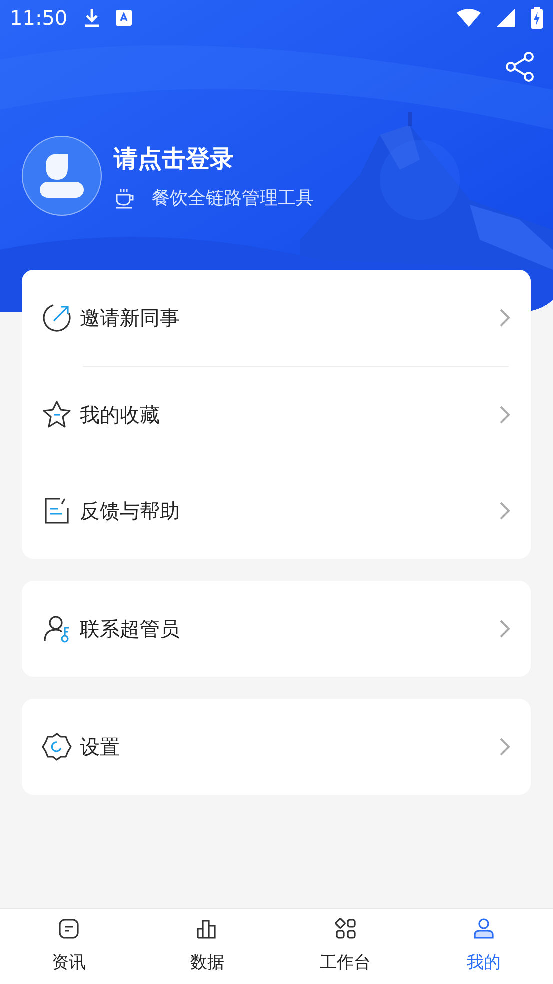 The width and height of the screenshot is (553, 984). I want to click on user-key-icon, so click(57, 629).